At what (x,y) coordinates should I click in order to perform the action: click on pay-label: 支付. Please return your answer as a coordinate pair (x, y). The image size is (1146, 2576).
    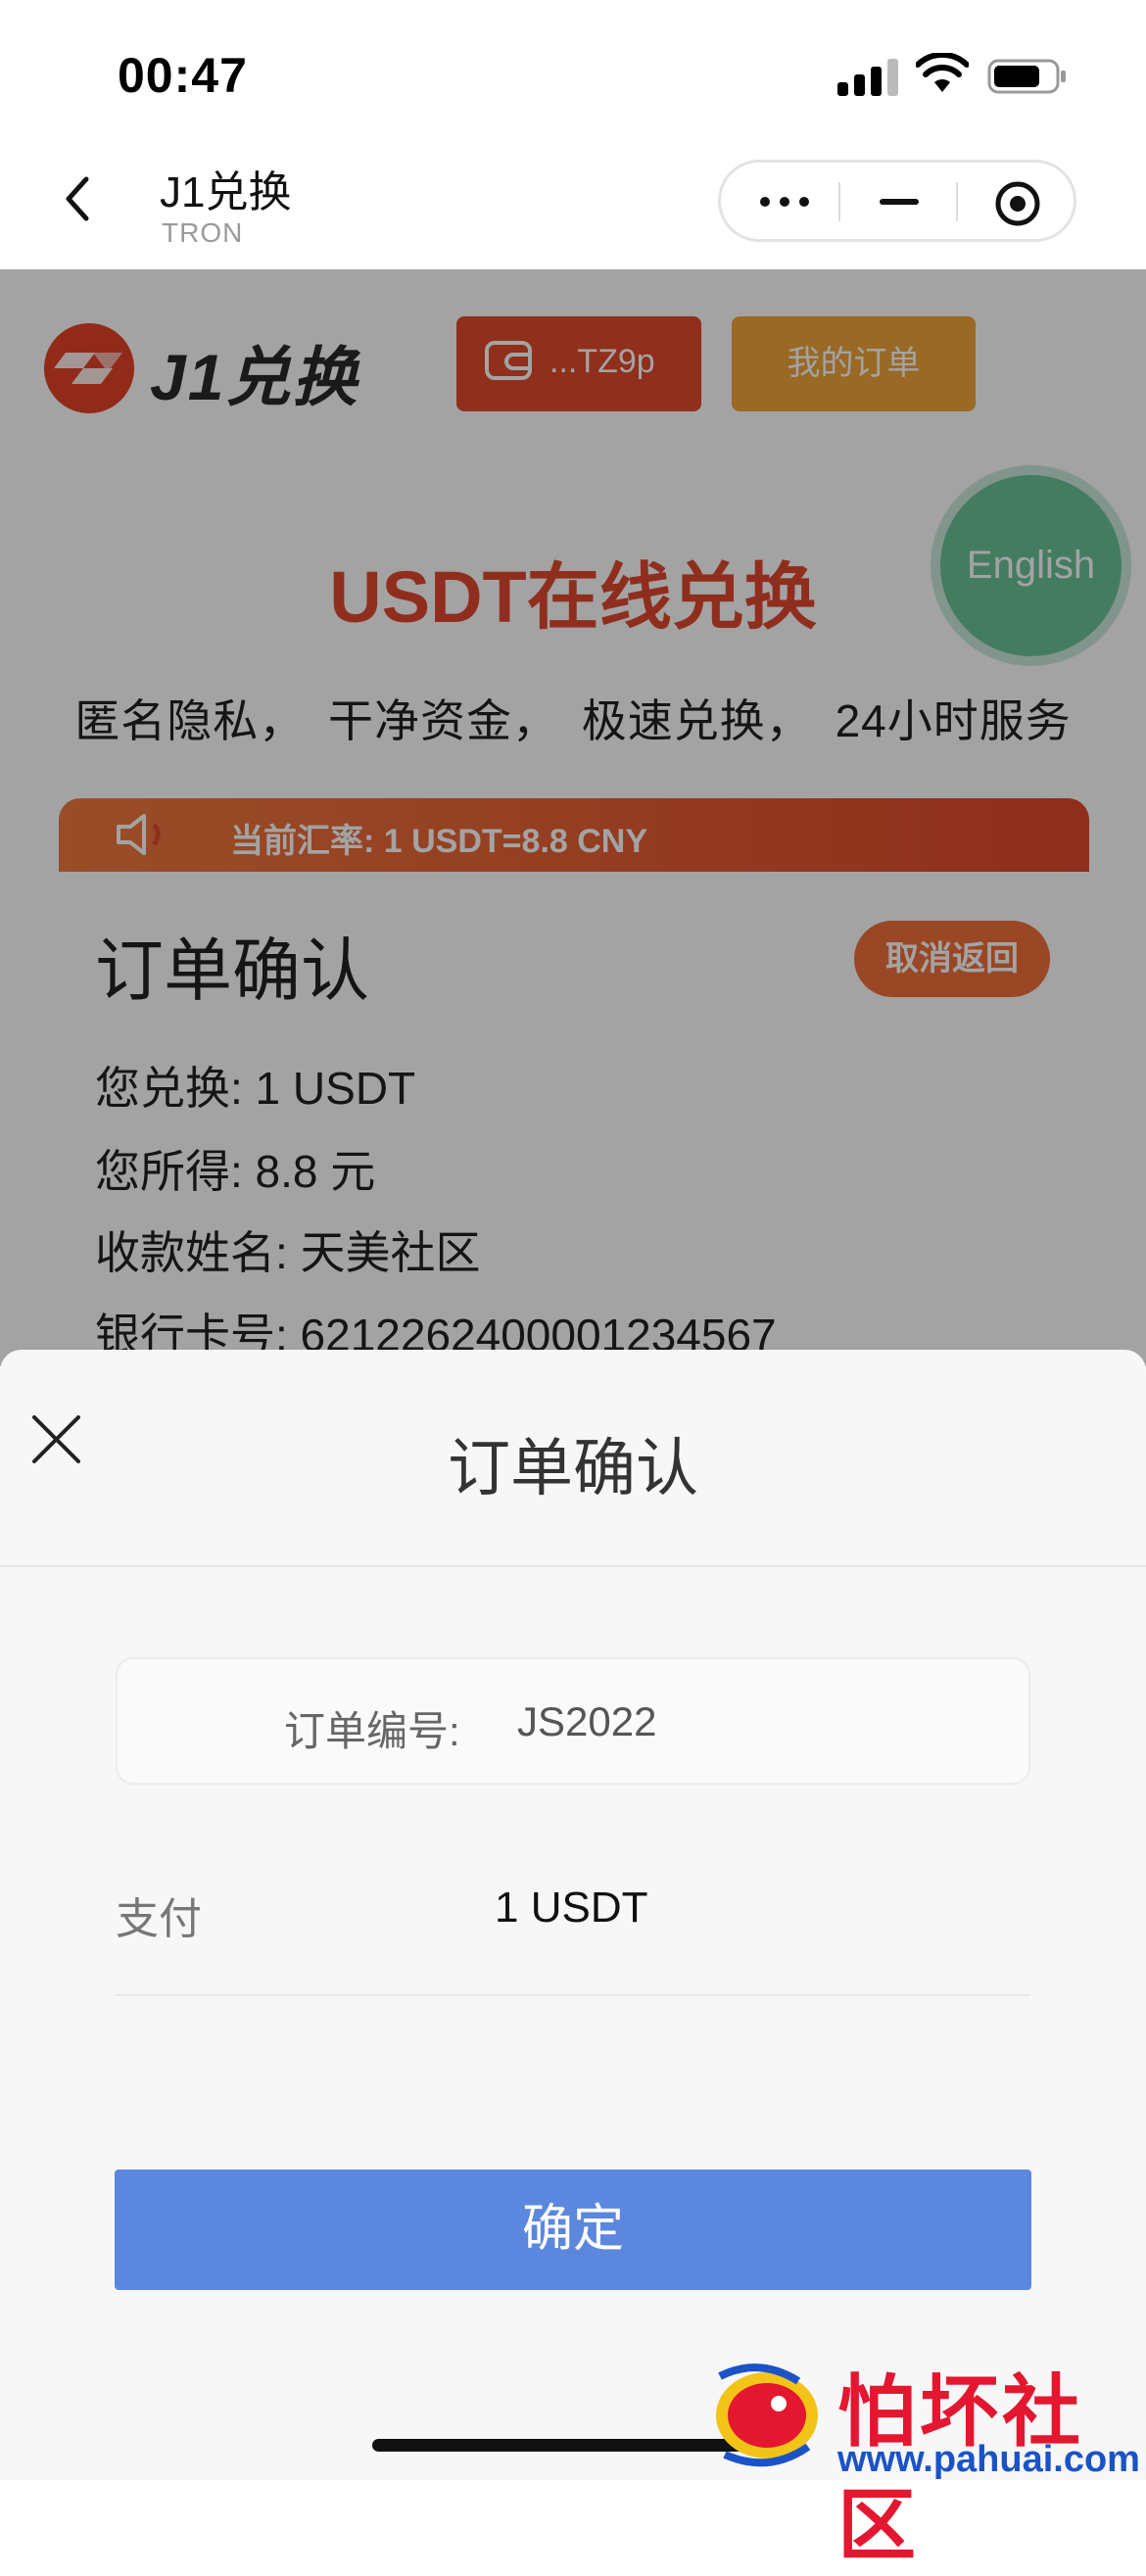
    Looking at the image, I should click on (159, 1919).